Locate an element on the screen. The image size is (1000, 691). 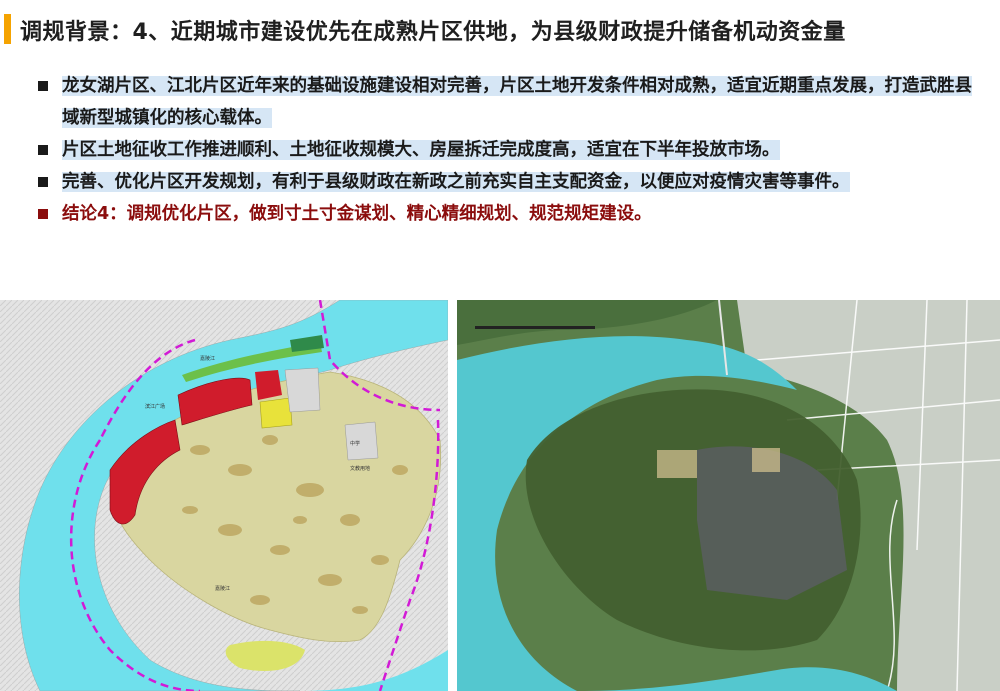
conclusion-text: 结论4：调规优化片区，做到寸土寸金谋划、精心精细规划、规范规矩建设。 is located at coordinates (357, 214).